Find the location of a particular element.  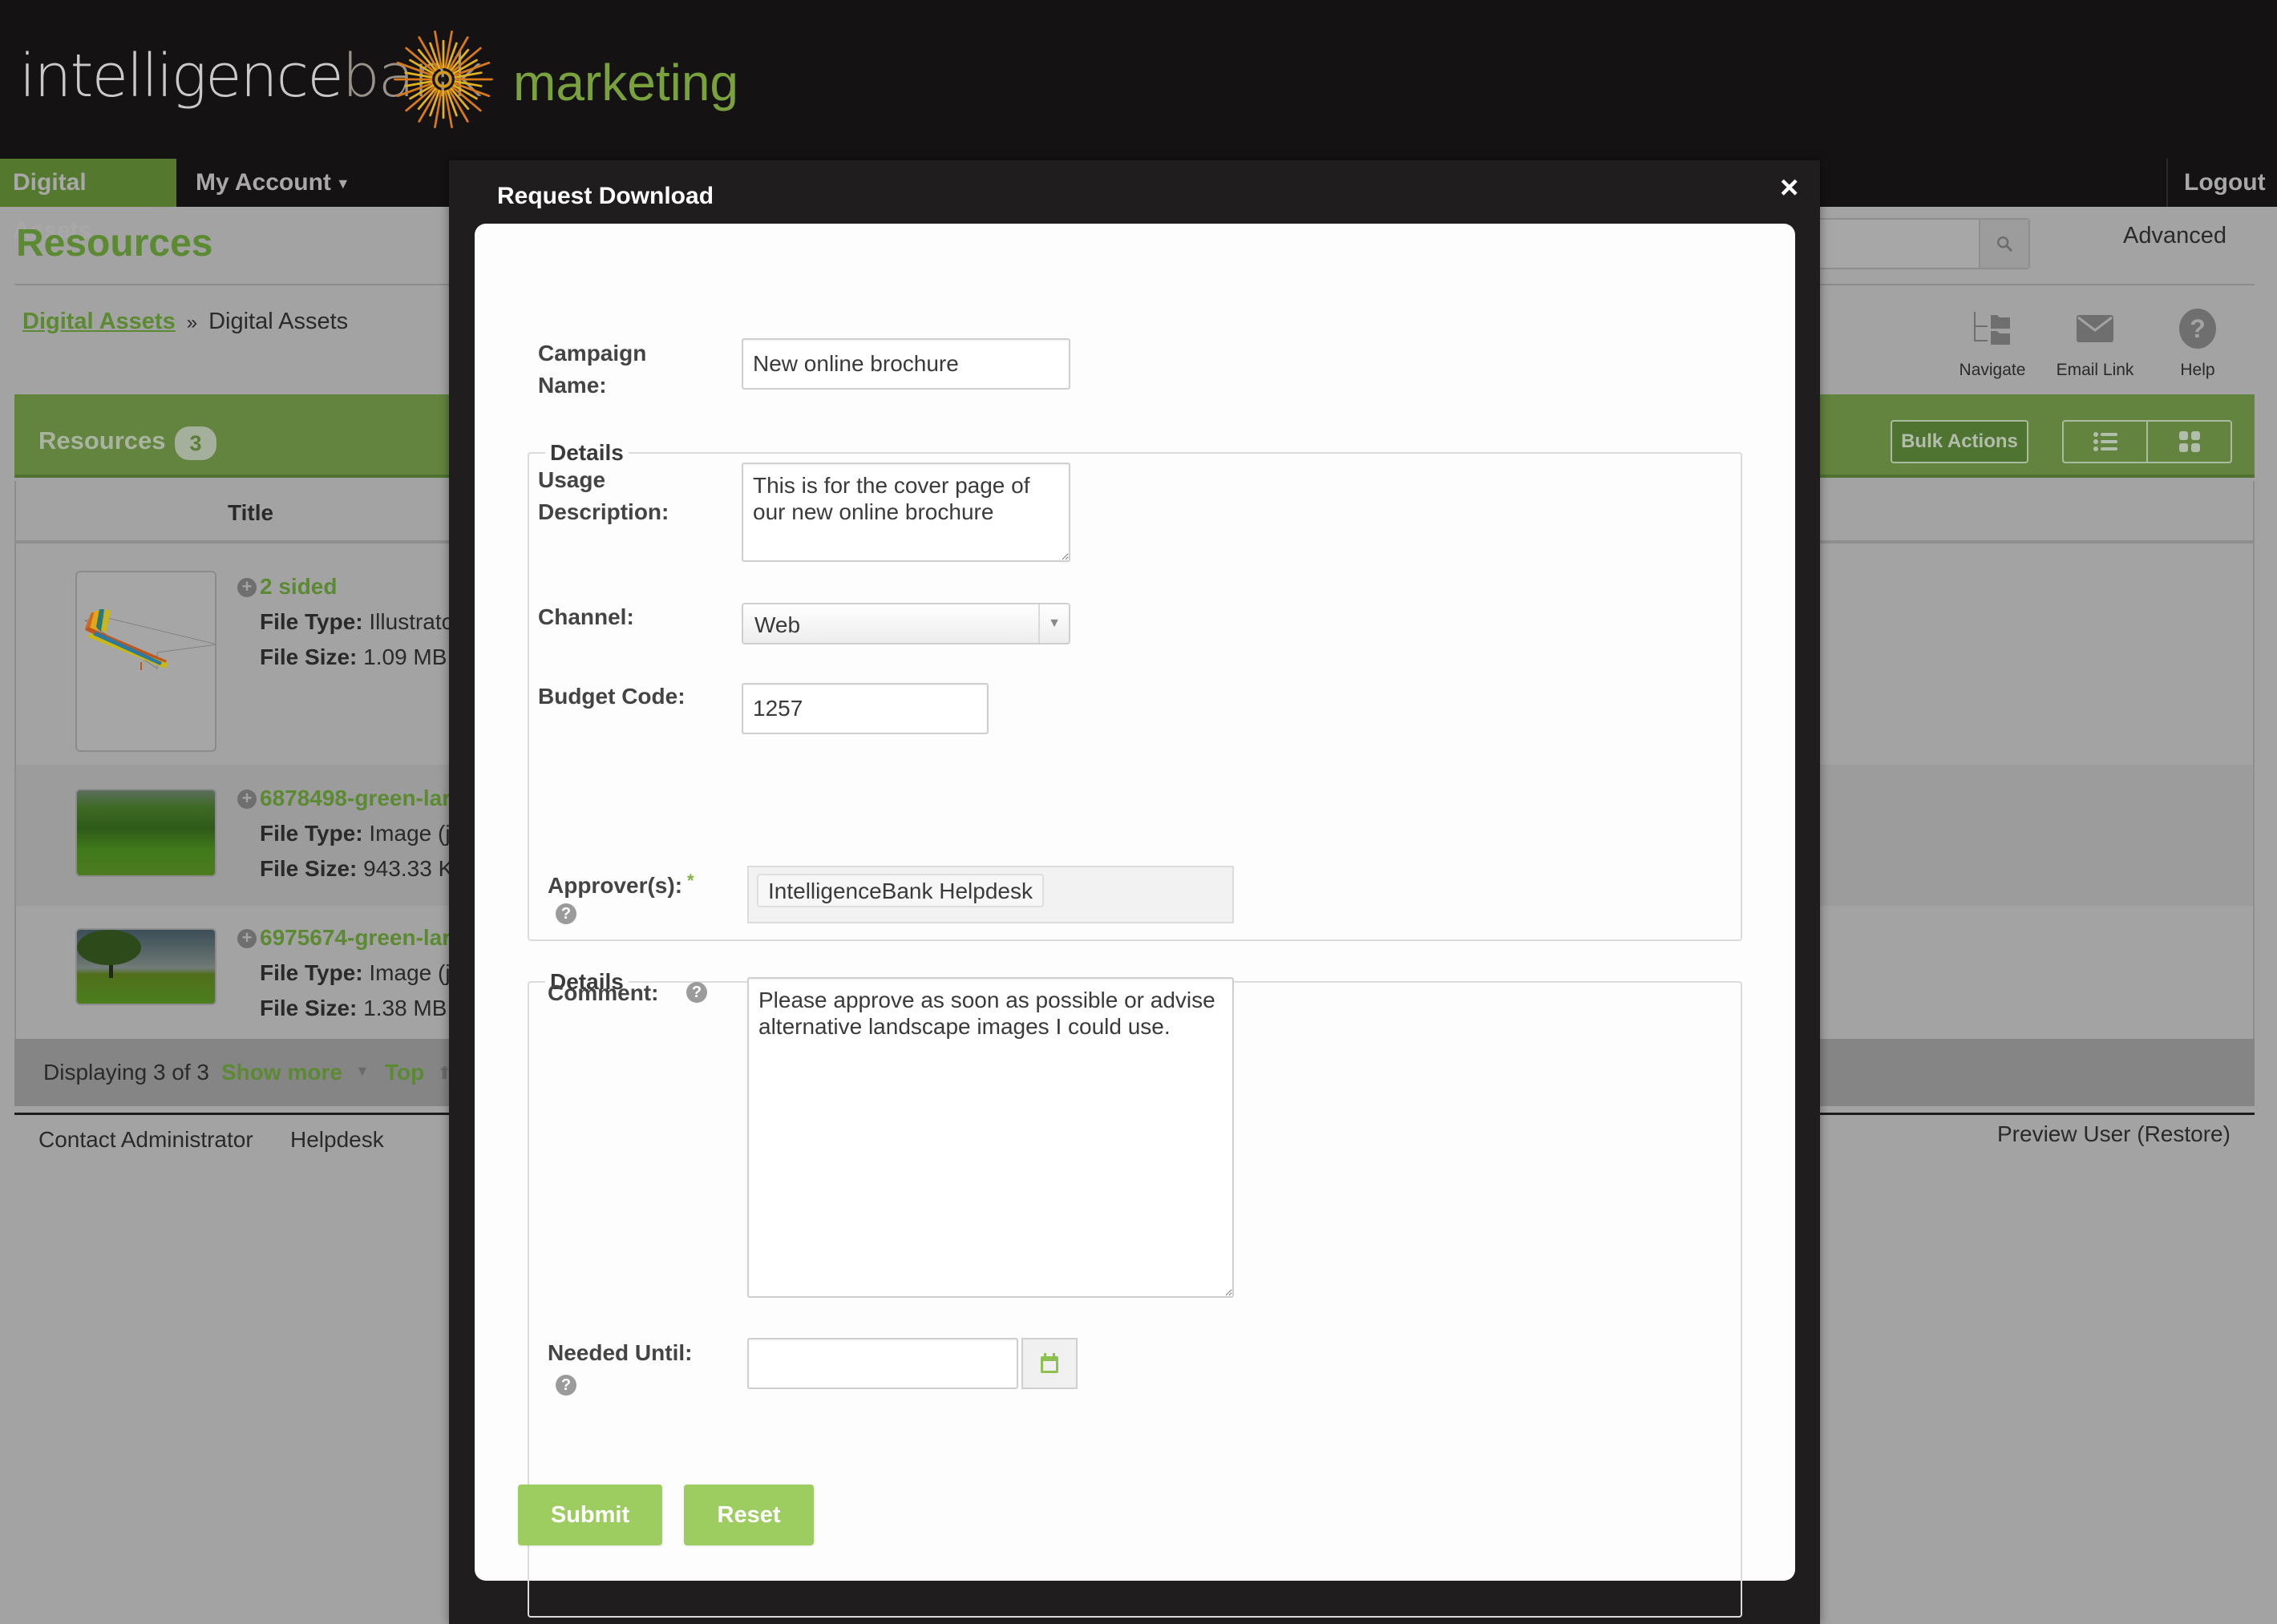

approvers-label: Approver(s): * is located at coordinates (621, 883).